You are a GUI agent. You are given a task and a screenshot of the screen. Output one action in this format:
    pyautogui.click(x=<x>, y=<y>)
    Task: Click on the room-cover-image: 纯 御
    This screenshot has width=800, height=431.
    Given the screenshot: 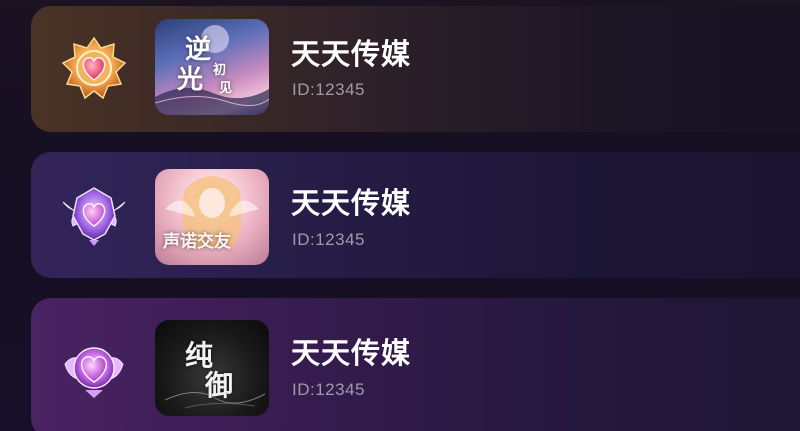 What is the action you would take?
    pyautogui.click(x=212, y=368)
    